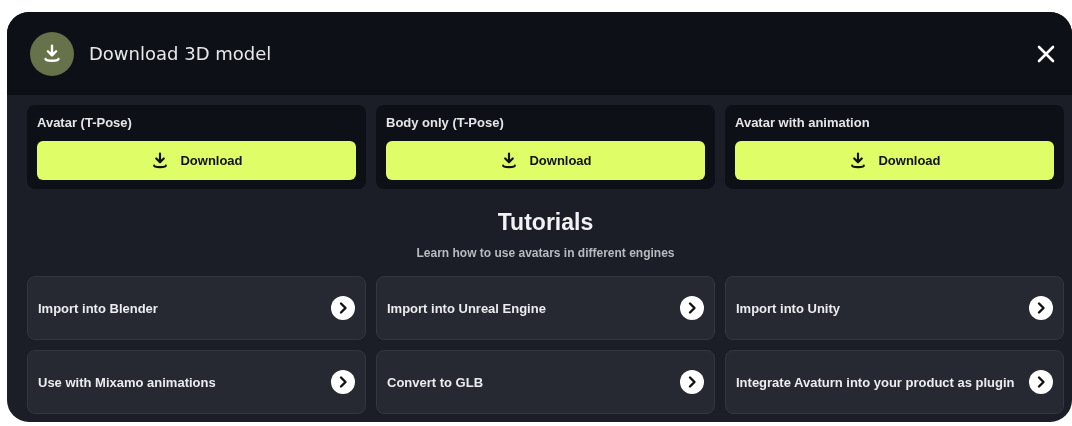  Describe the element at coordinates (196, 308) in the screenshot. I see `tutorial-link: Import into Blender` at that location.